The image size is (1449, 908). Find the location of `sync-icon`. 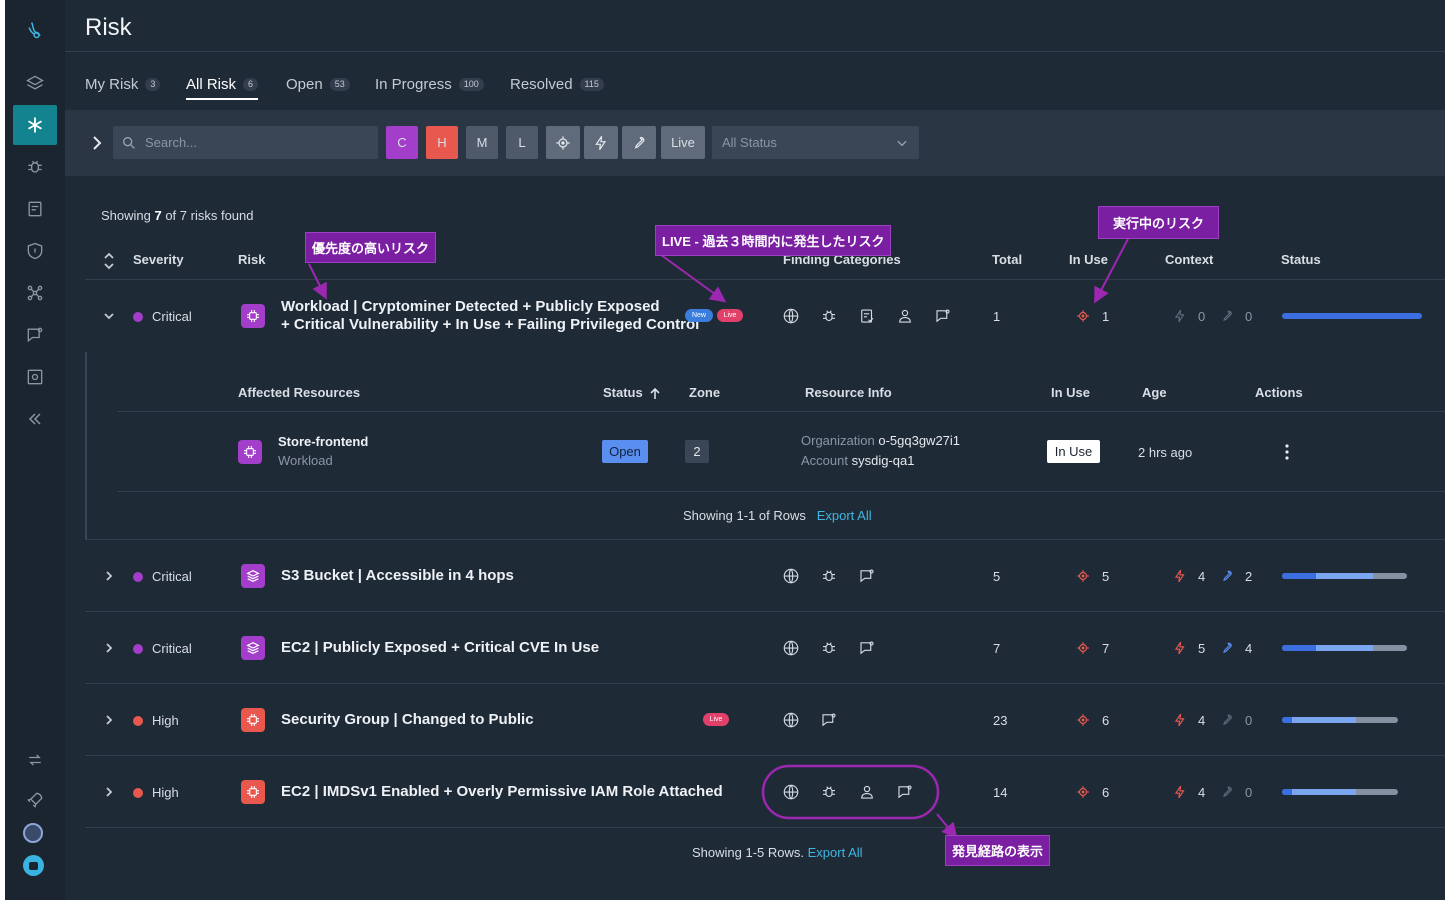

sync-icon is located at coordinates (35, 760).